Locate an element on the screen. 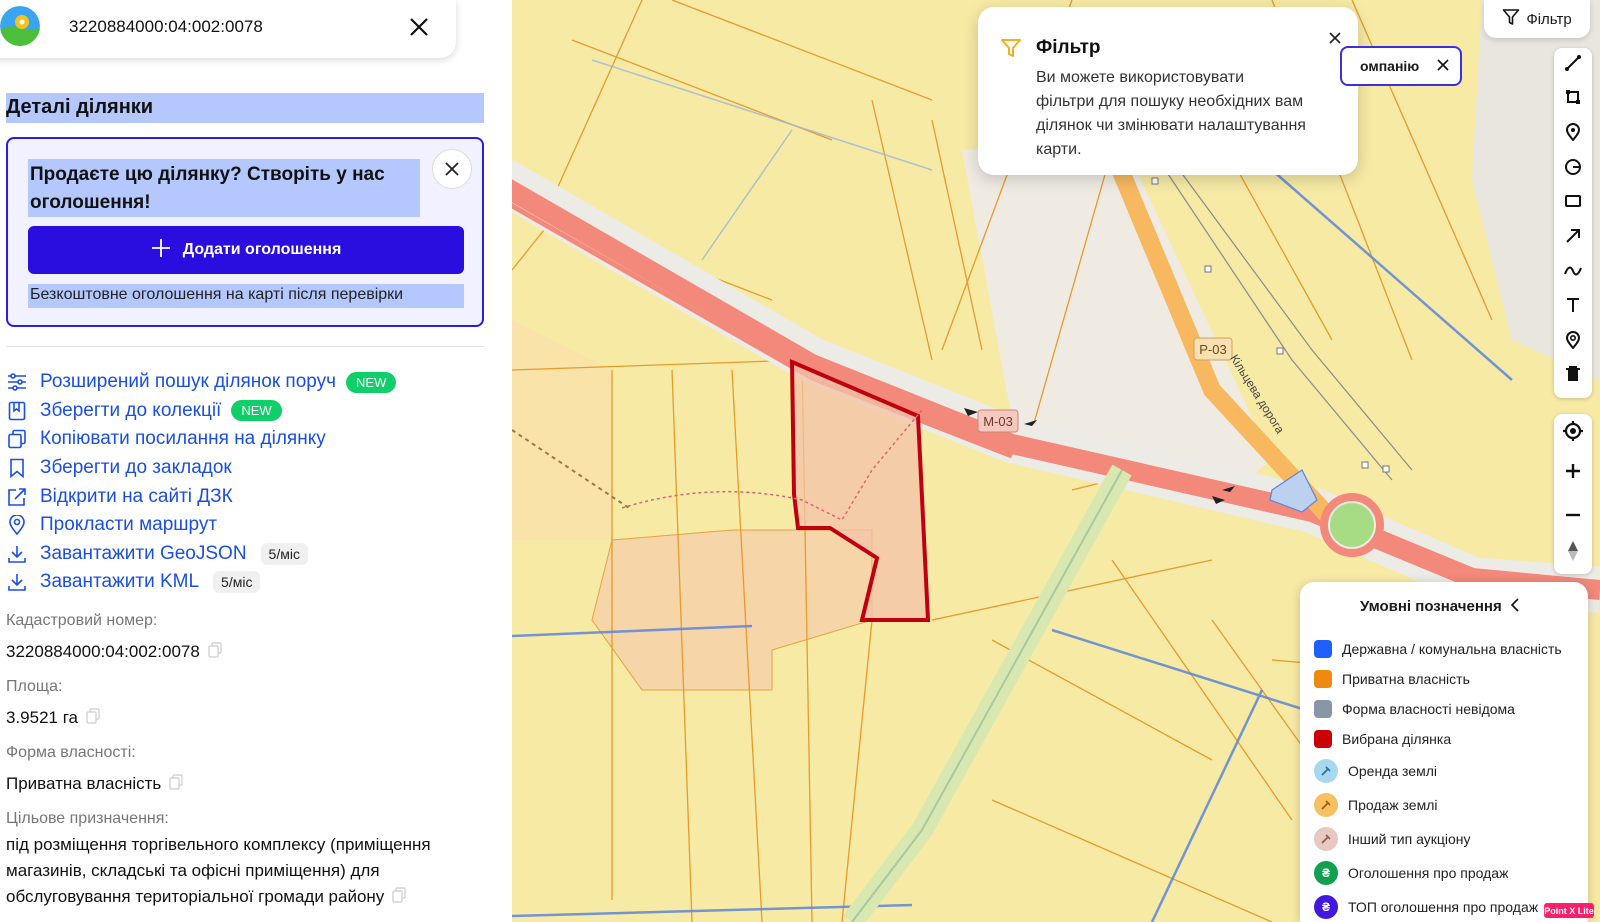 This screenshot has width=1600, height=922. road-shield-m03: М-03 is located at coordinates (998, 421).